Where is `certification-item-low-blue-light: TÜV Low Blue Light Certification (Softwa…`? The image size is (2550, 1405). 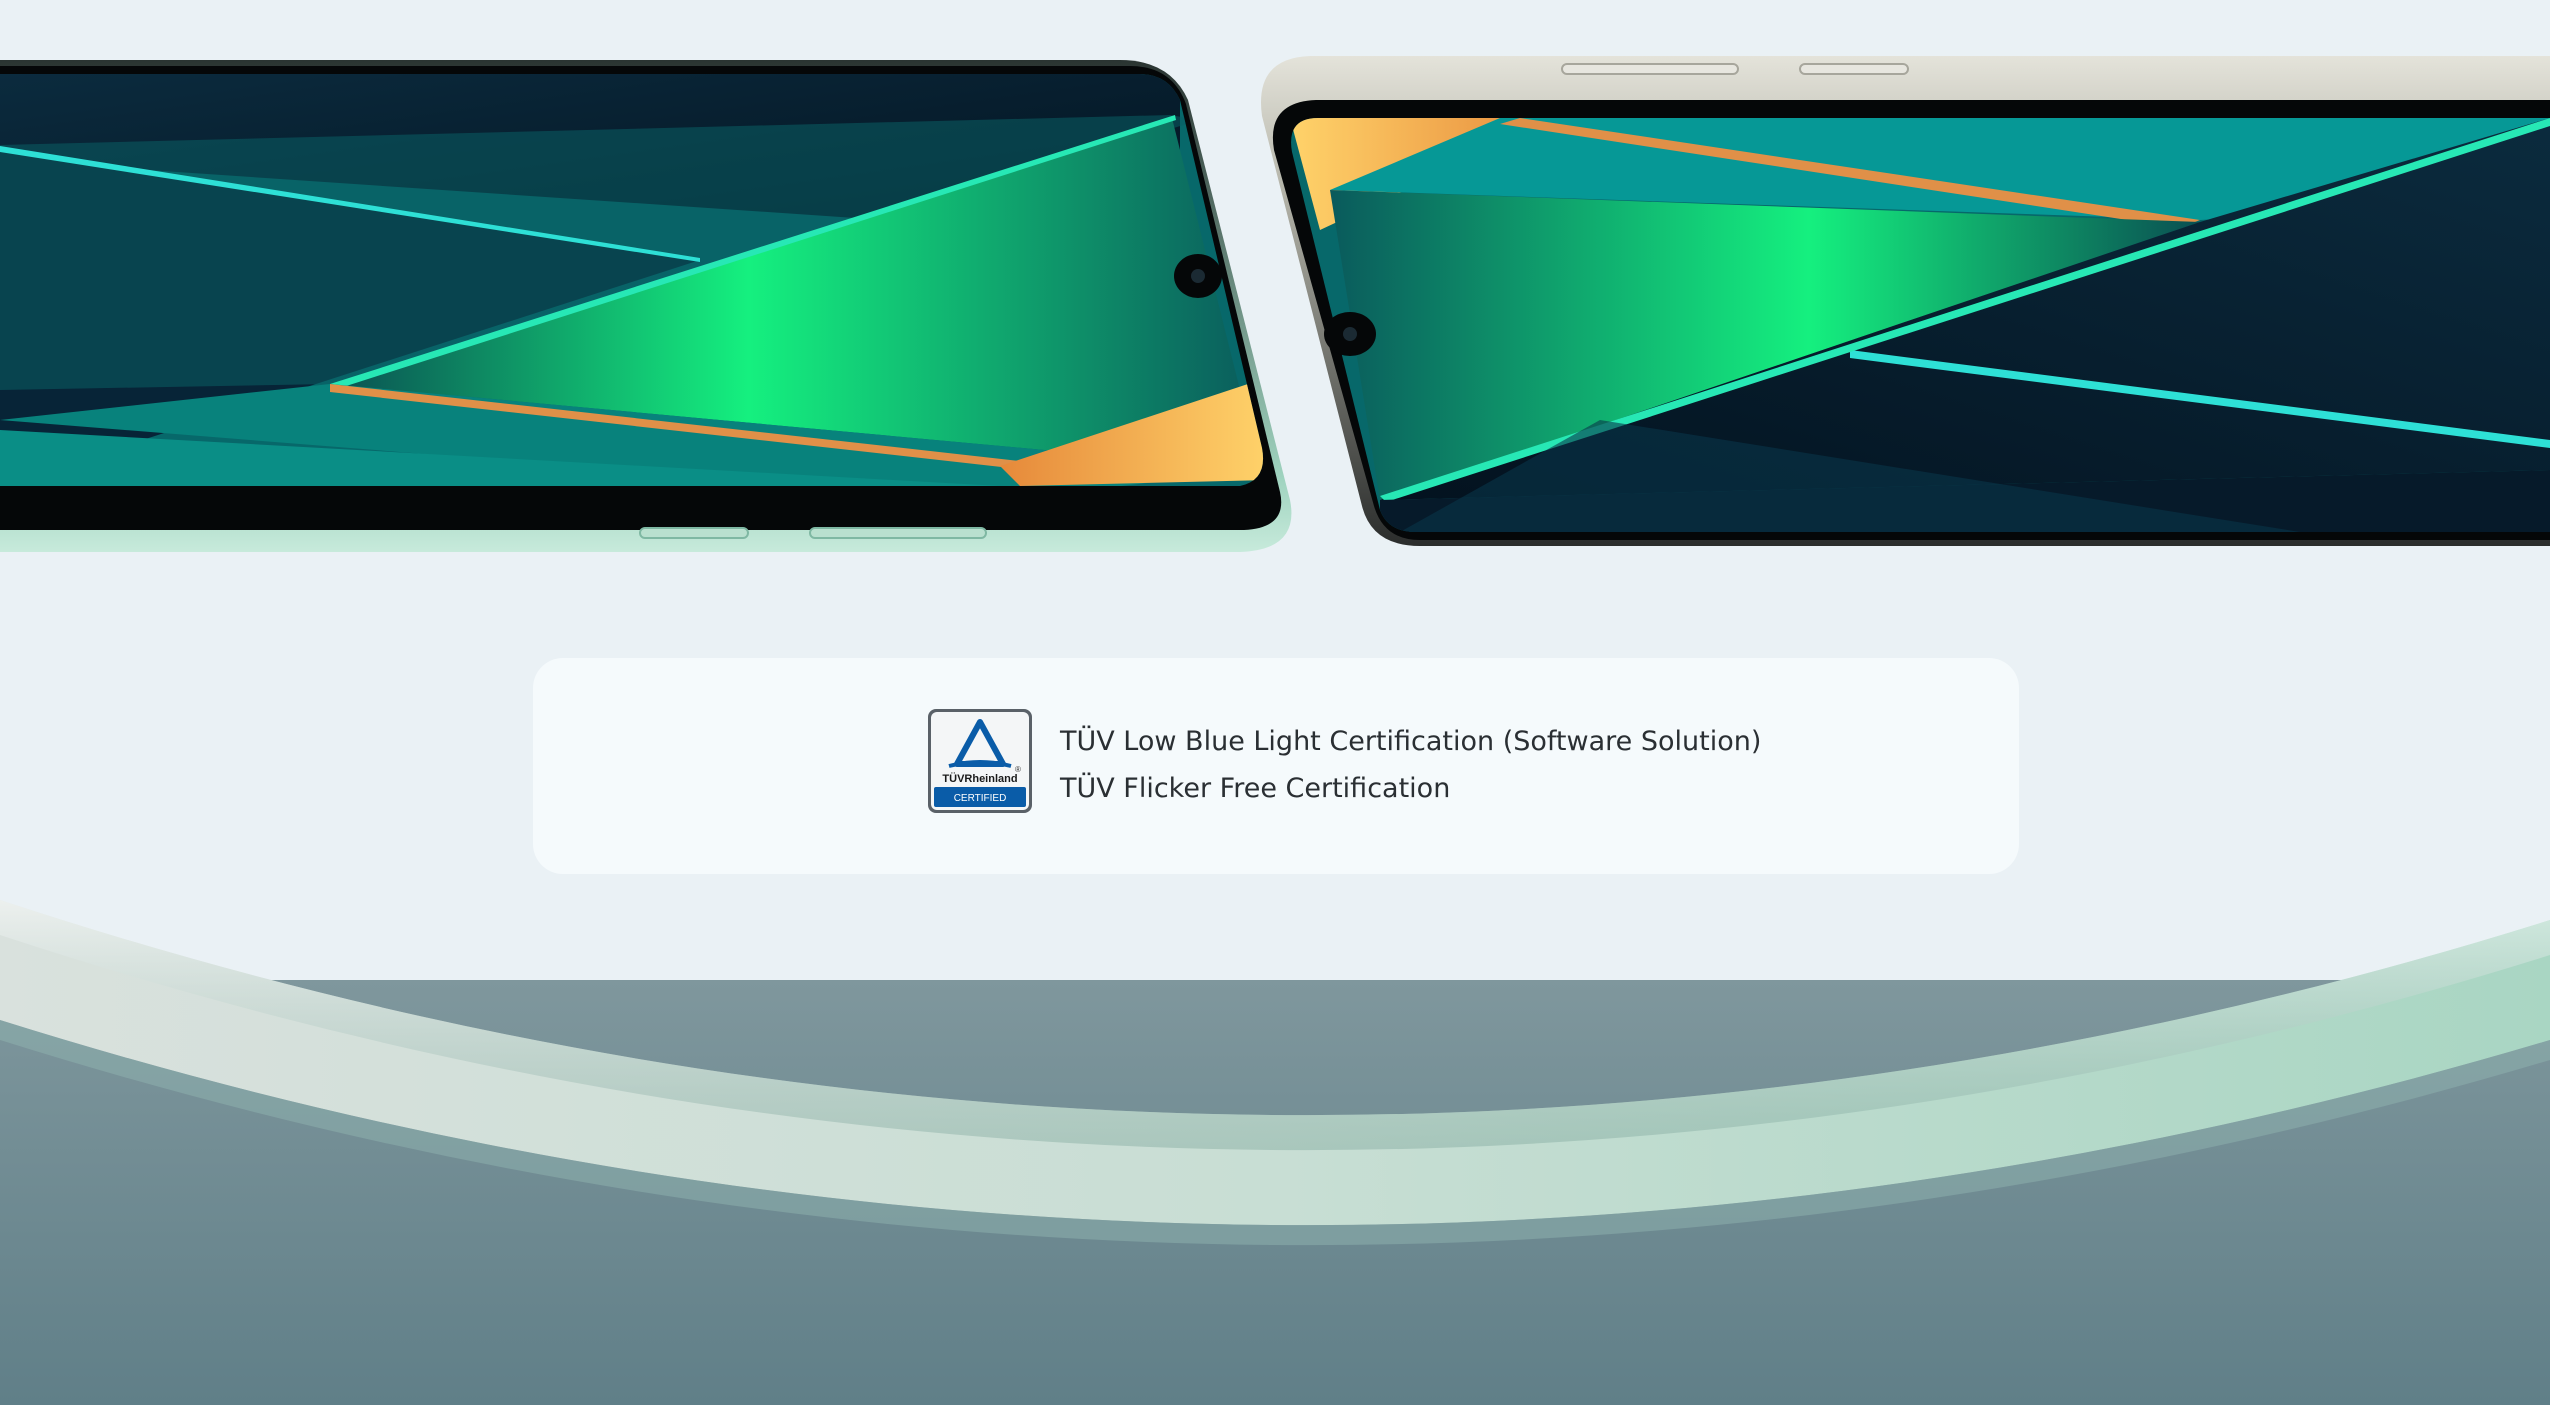
certification-item-low-blue-light: TÜV Low Blue Light Certification (Softwa… is located at coordinates (1411, 741).